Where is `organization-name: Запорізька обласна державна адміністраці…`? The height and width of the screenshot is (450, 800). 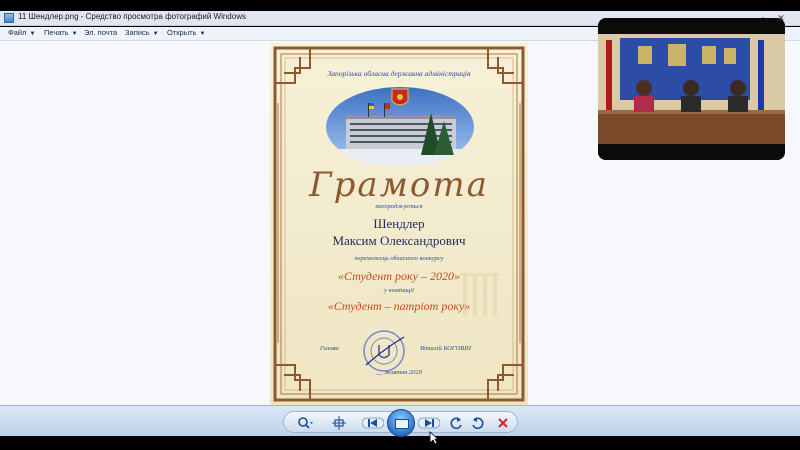 organization-name: Запорізька обласна державна адміністраці… is located at coordinates (399, 73).